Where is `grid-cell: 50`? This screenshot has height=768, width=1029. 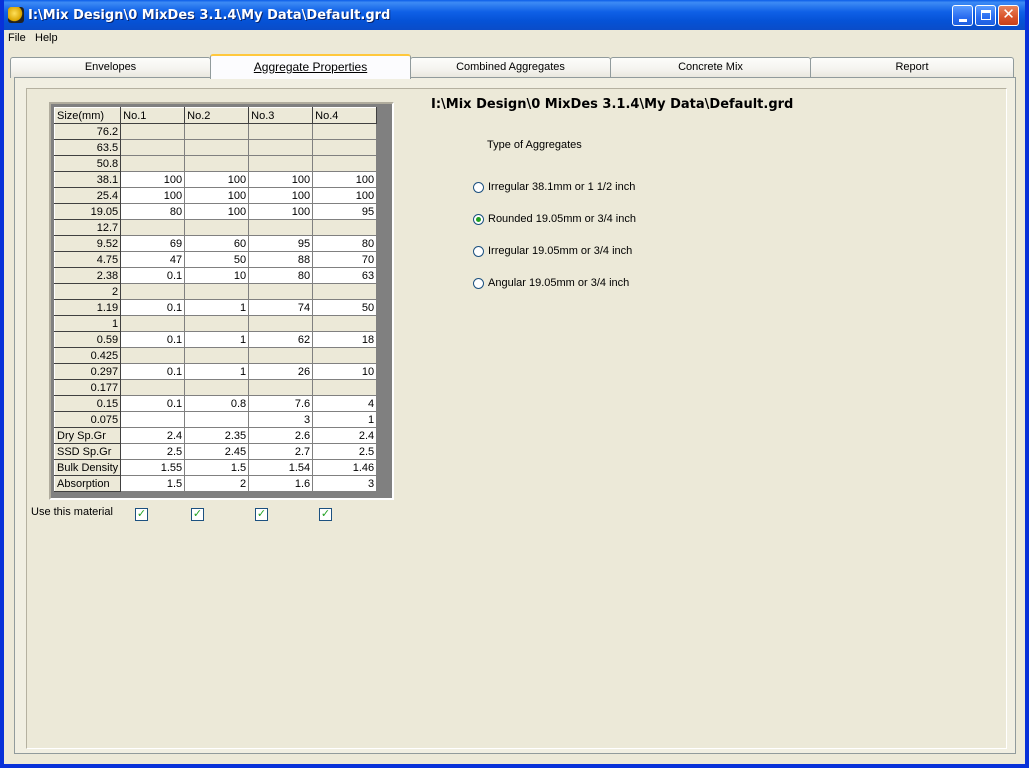 grid-cell: 50 is located at coordinates (217, 259).